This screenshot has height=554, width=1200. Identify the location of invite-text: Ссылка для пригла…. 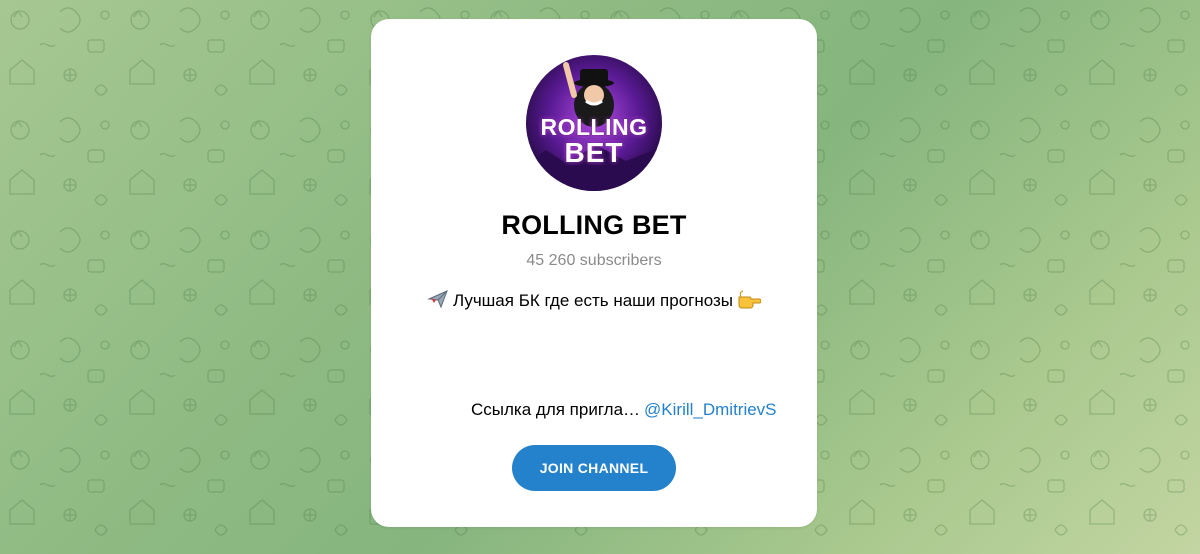
(556, 409).